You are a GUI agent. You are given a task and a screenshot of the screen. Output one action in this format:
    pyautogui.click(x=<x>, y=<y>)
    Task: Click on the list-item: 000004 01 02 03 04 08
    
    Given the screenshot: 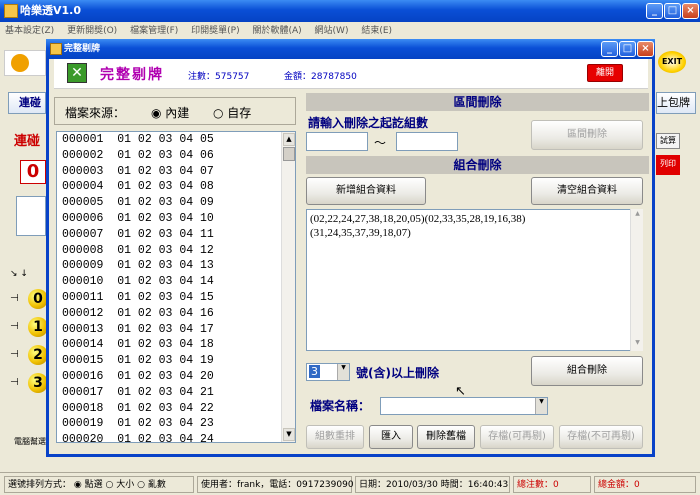 What is the action you would take?
    pyautogui.click(x=176, y=187)
    